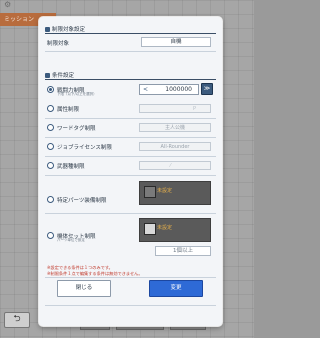 The image size is (320, 338). I want to click on radio-job-license, so click(50, 146).